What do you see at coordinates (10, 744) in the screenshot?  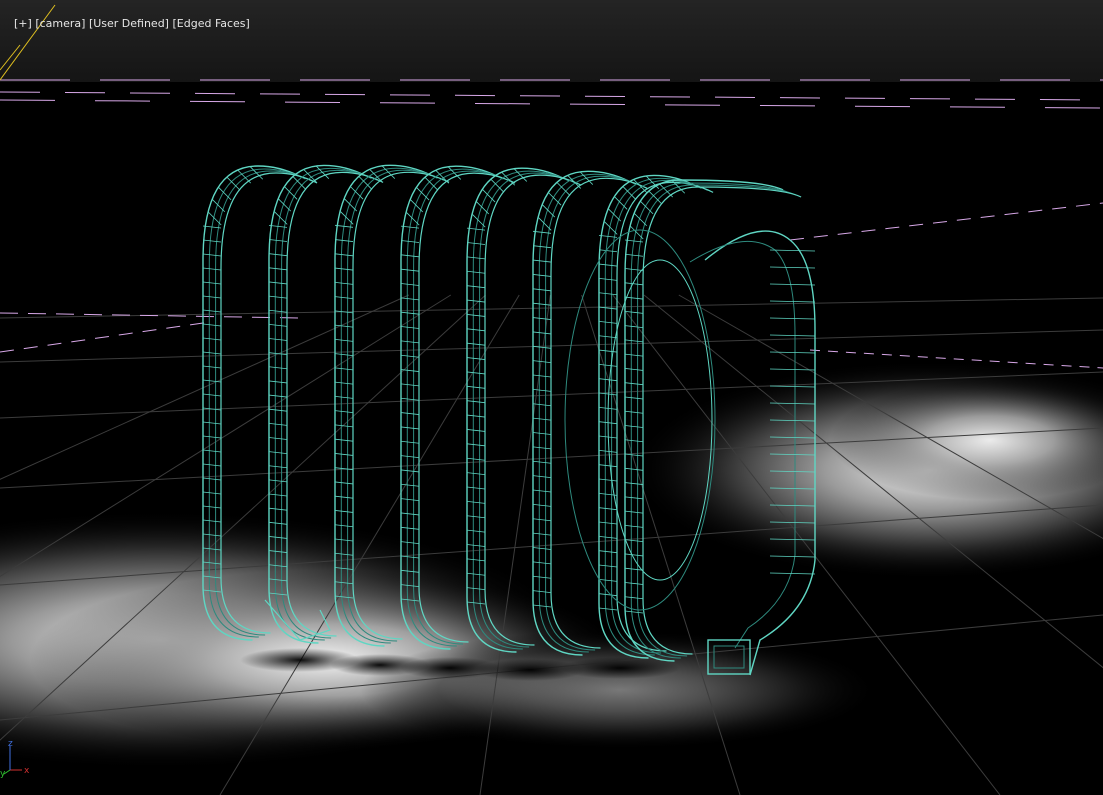 I see `z-axis-label: z` at bounding box center [10, 744].